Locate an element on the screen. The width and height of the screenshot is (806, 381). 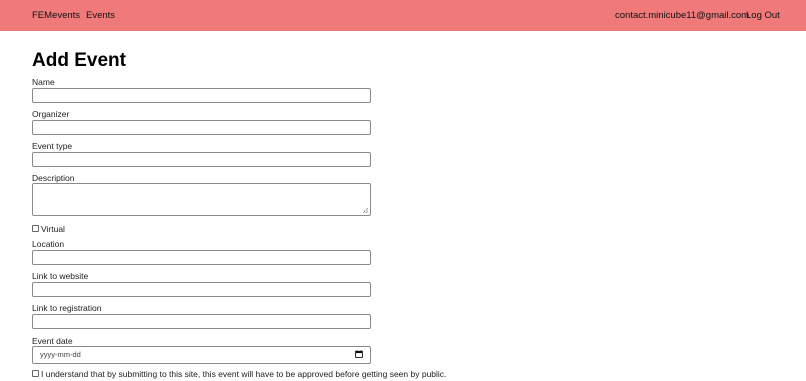
resize-grip-icon is located at coordinates (365, 210).